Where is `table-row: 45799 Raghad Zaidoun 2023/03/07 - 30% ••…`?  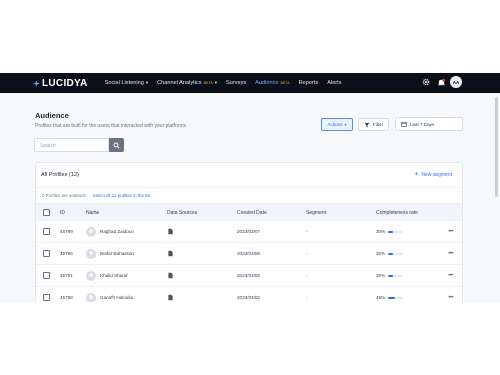 table-row: 45799 Raghad Zaidoun 2023/03/07 - 30% ••… is located at coordinates (249, 232).